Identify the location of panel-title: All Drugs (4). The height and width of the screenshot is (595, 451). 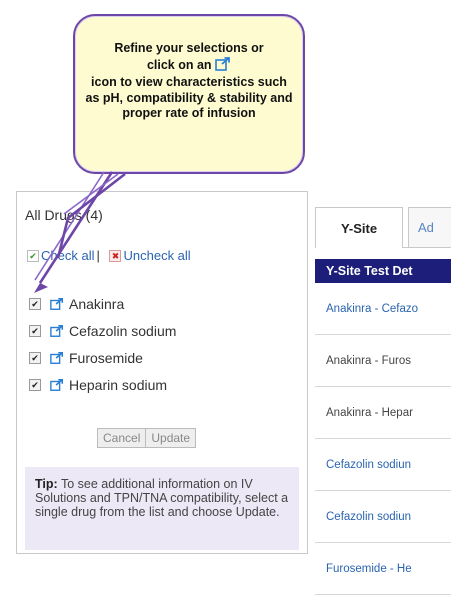
(64, 215).